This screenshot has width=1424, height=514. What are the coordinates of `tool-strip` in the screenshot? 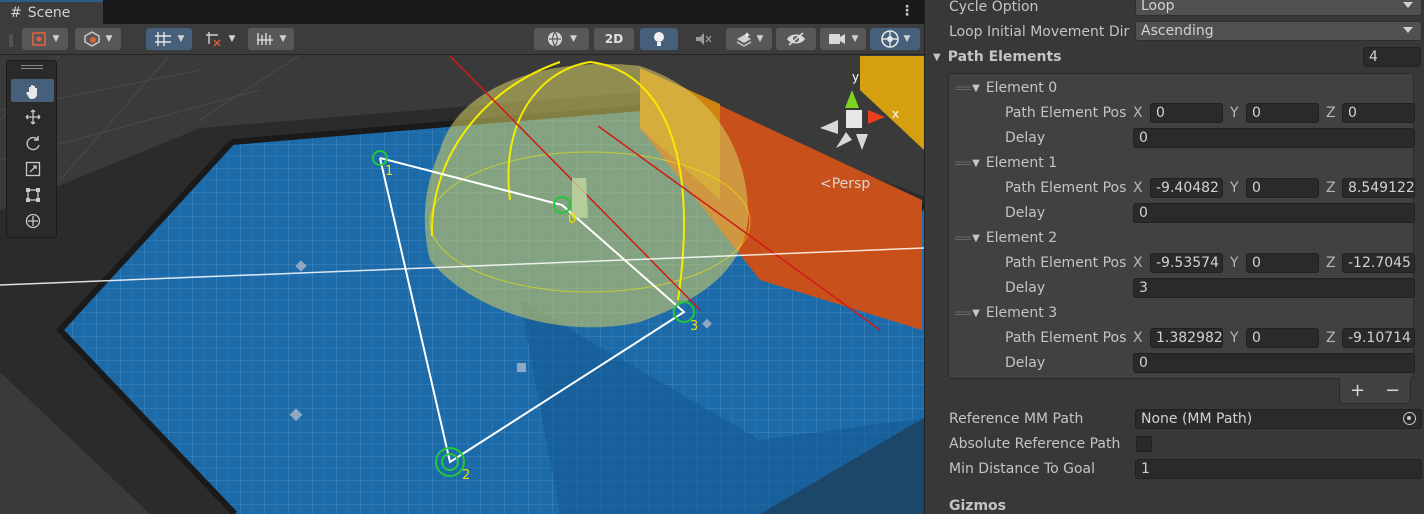 It's located at (31, 149).